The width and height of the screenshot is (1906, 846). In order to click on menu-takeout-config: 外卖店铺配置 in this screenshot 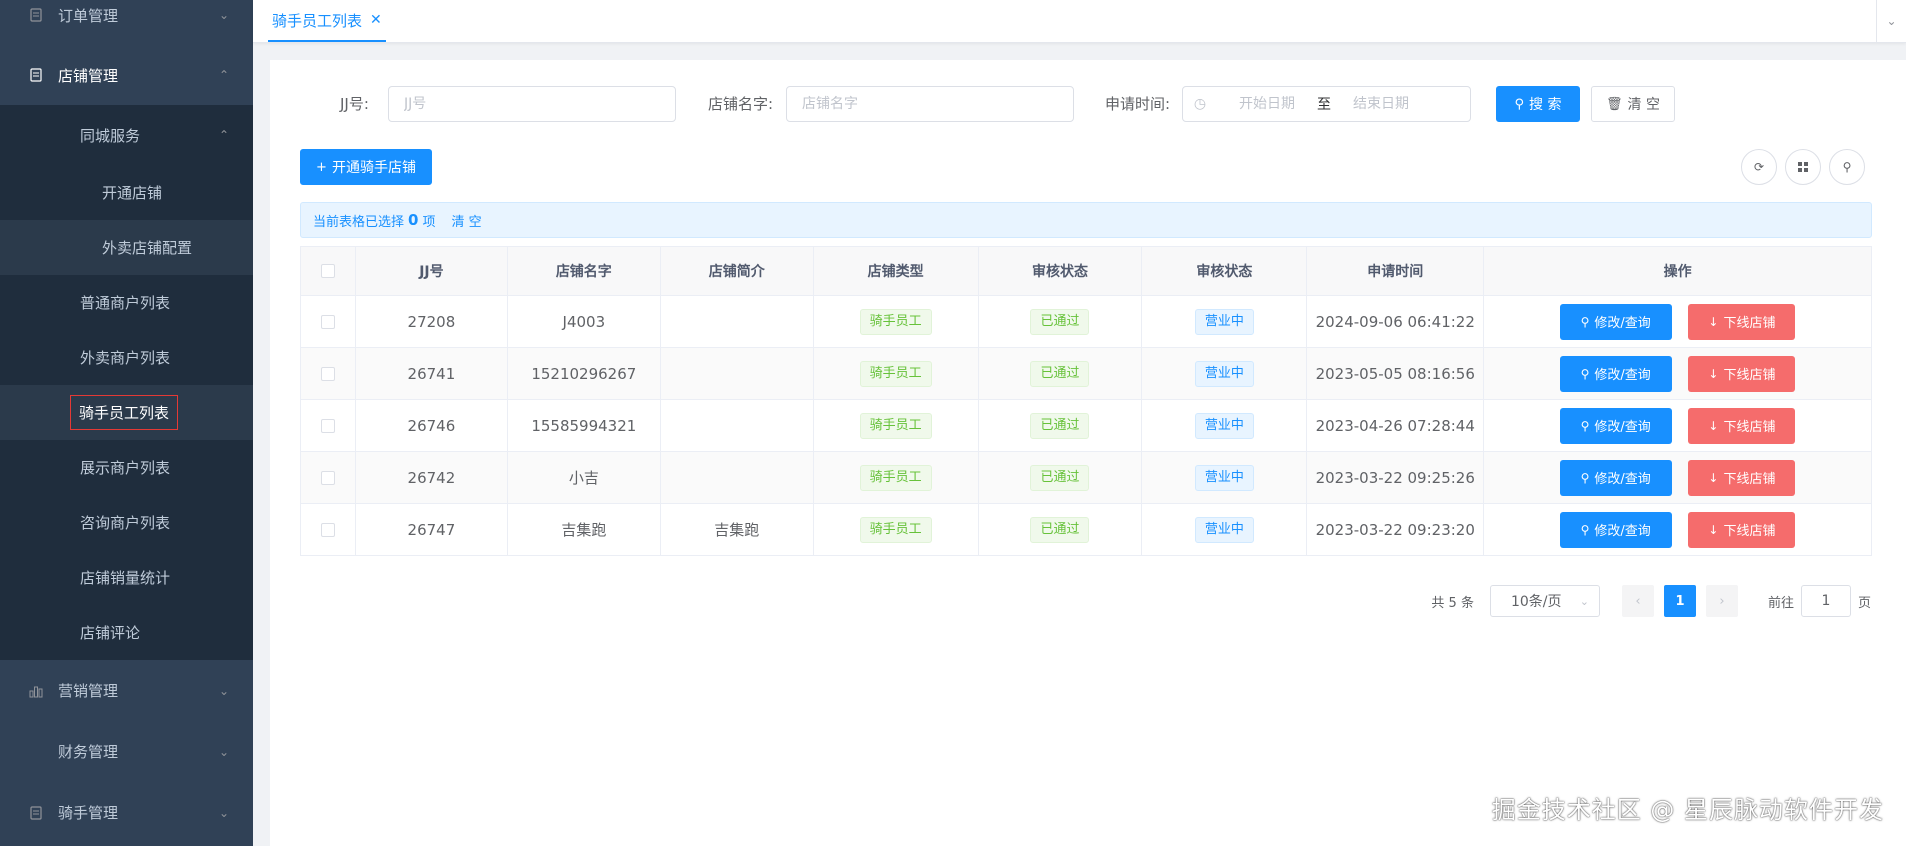, I will do `click(126, 247)`.